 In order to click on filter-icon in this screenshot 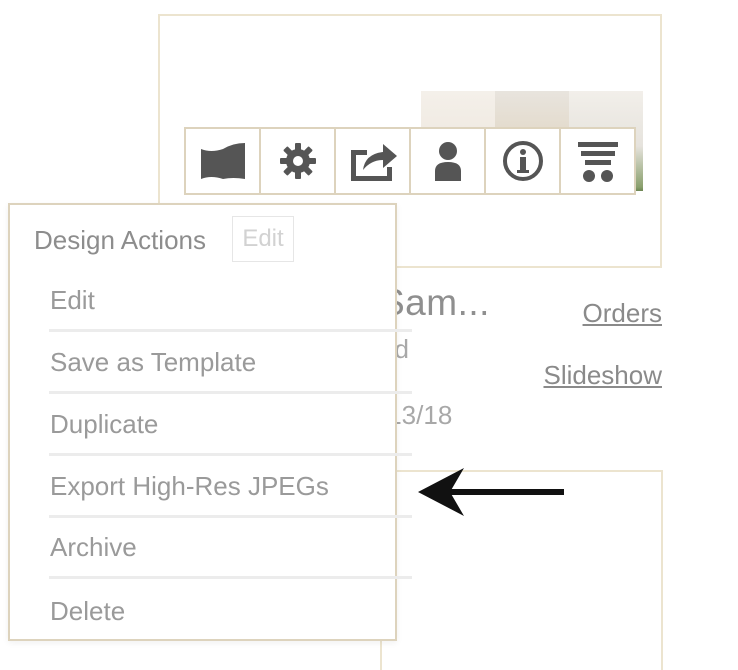, I will do `click(597, 161)`.